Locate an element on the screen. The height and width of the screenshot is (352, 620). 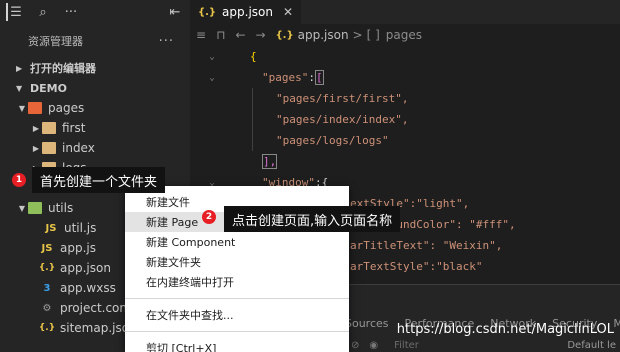
step-1-badge: 1 is located at coordinates (19, 180).